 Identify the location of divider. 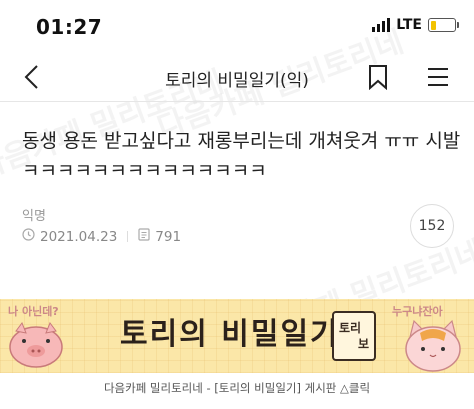
(128, 236).